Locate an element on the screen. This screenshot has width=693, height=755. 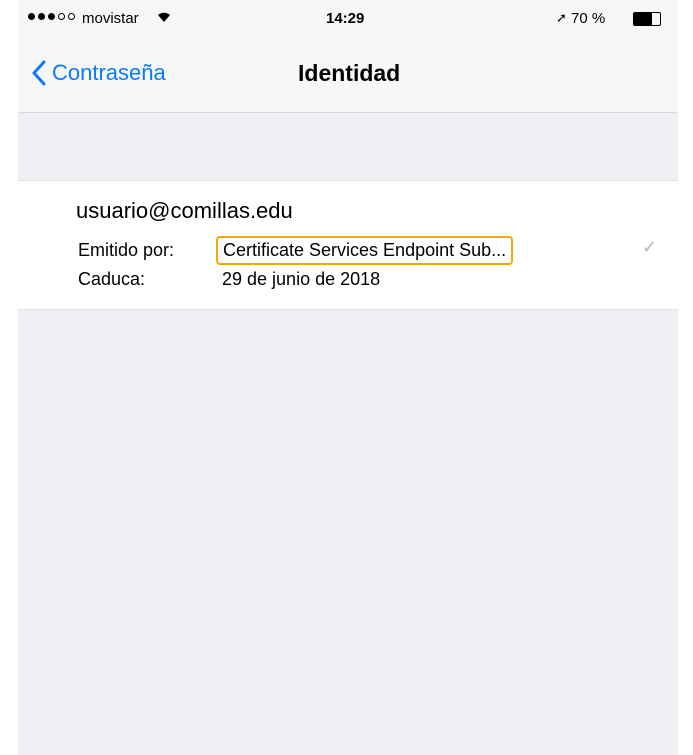
clock: 14:29 is located at coordinates (345, 18).